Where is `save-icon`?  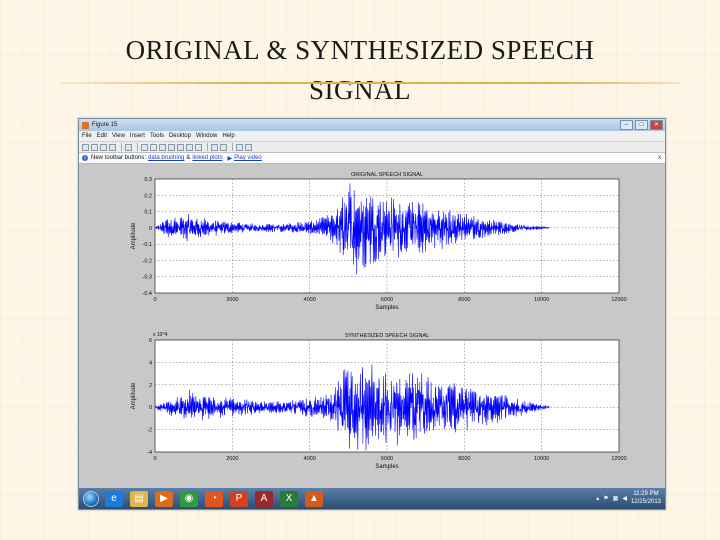 save-icon is located at coordinates (103, 147).